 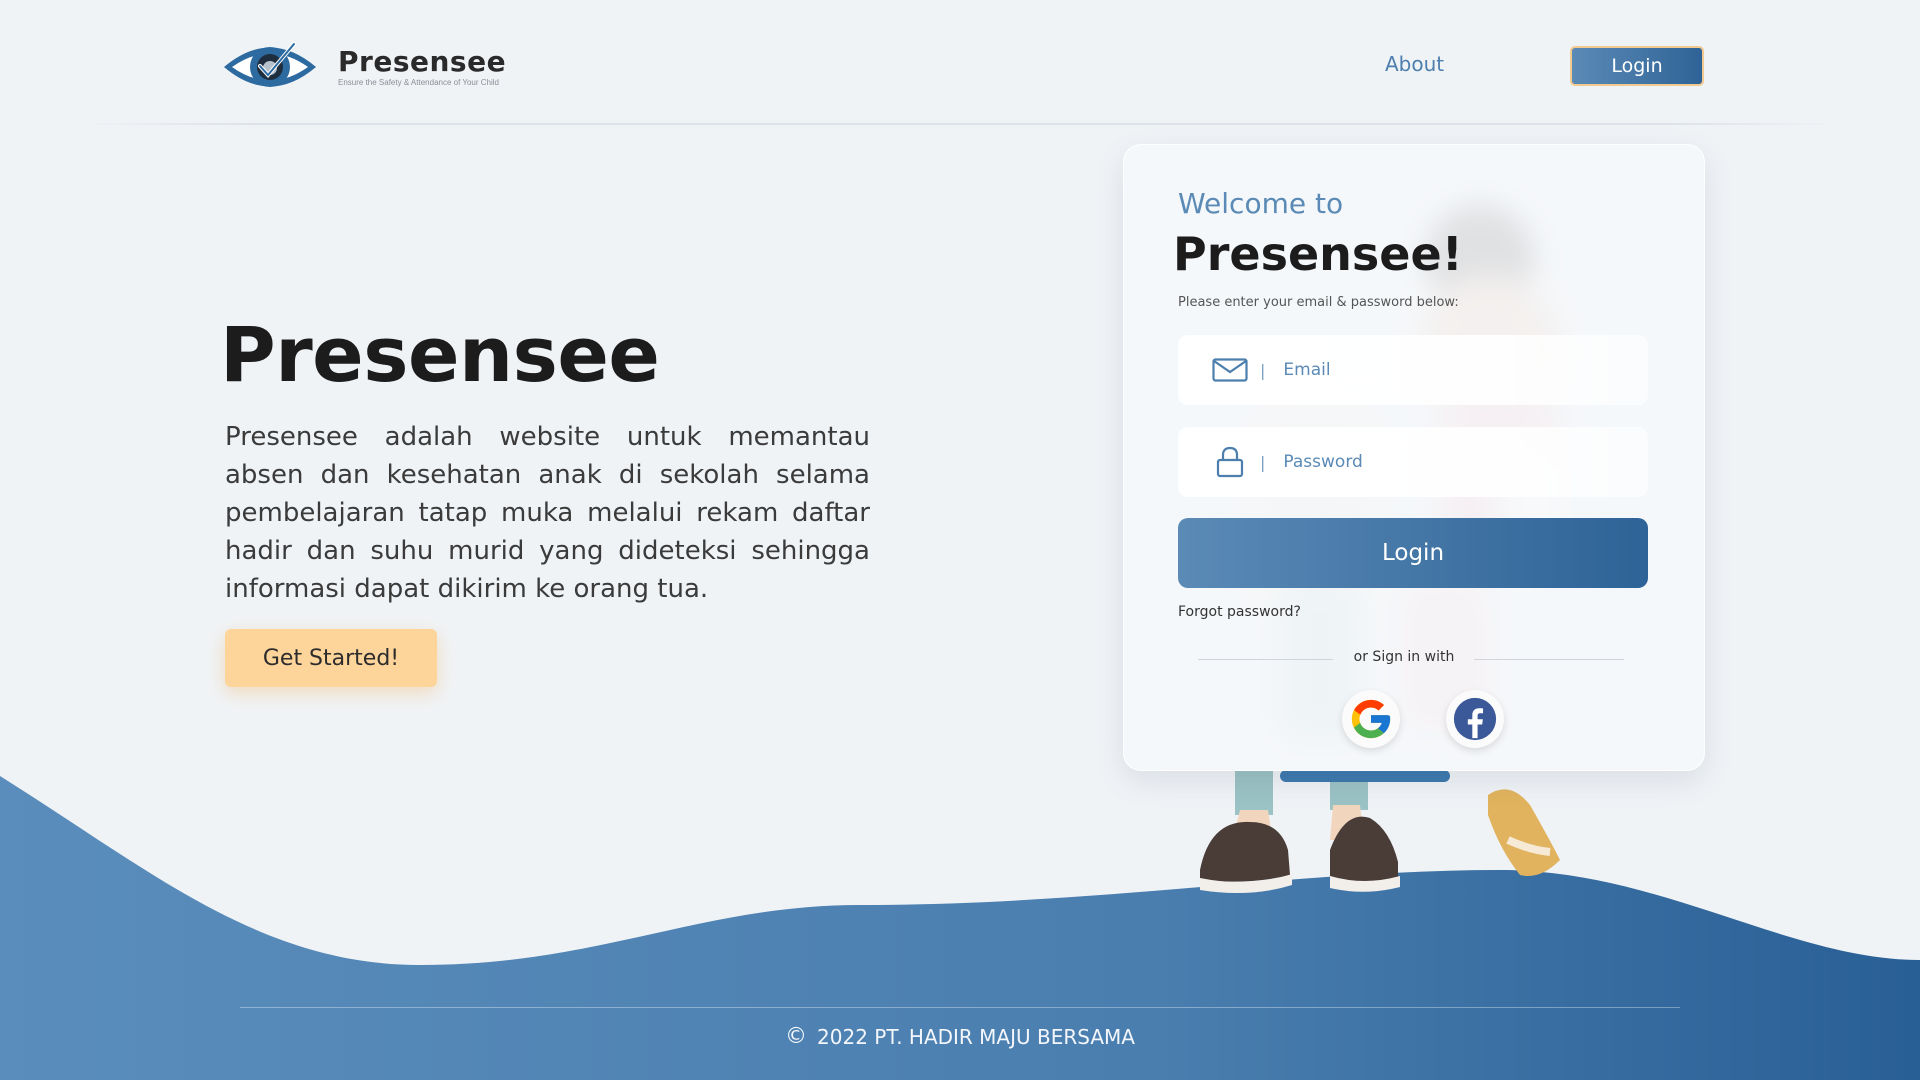 I want to click on footer: © 2022 PT. HADIR MAJU BERSAMA, so click(x=960, y=1036).